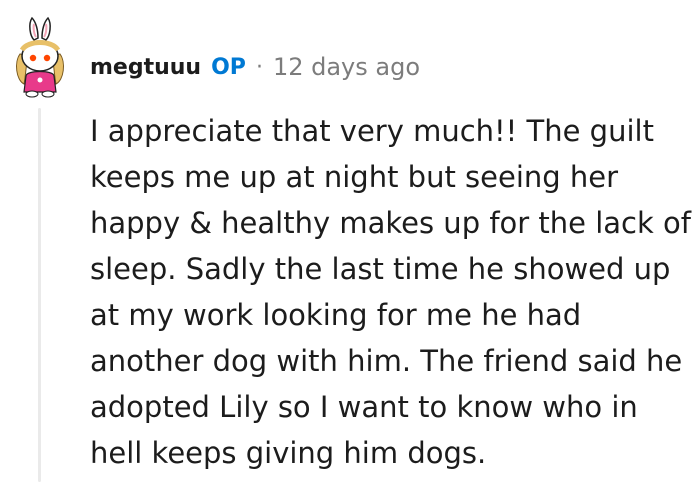  I want to click on comment-body-line: at my work looking for me he had, so click(336, 315).